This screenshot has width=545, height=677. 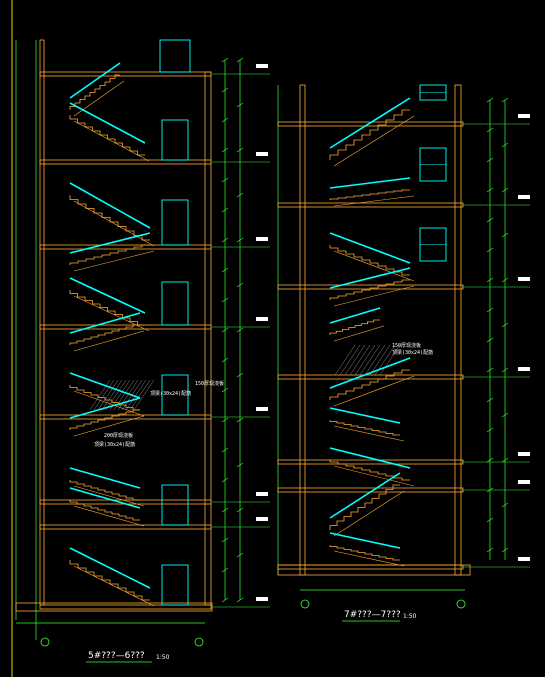 I want to click on left-note-upper: 150厚现浇板, so click(x=209, y=383).